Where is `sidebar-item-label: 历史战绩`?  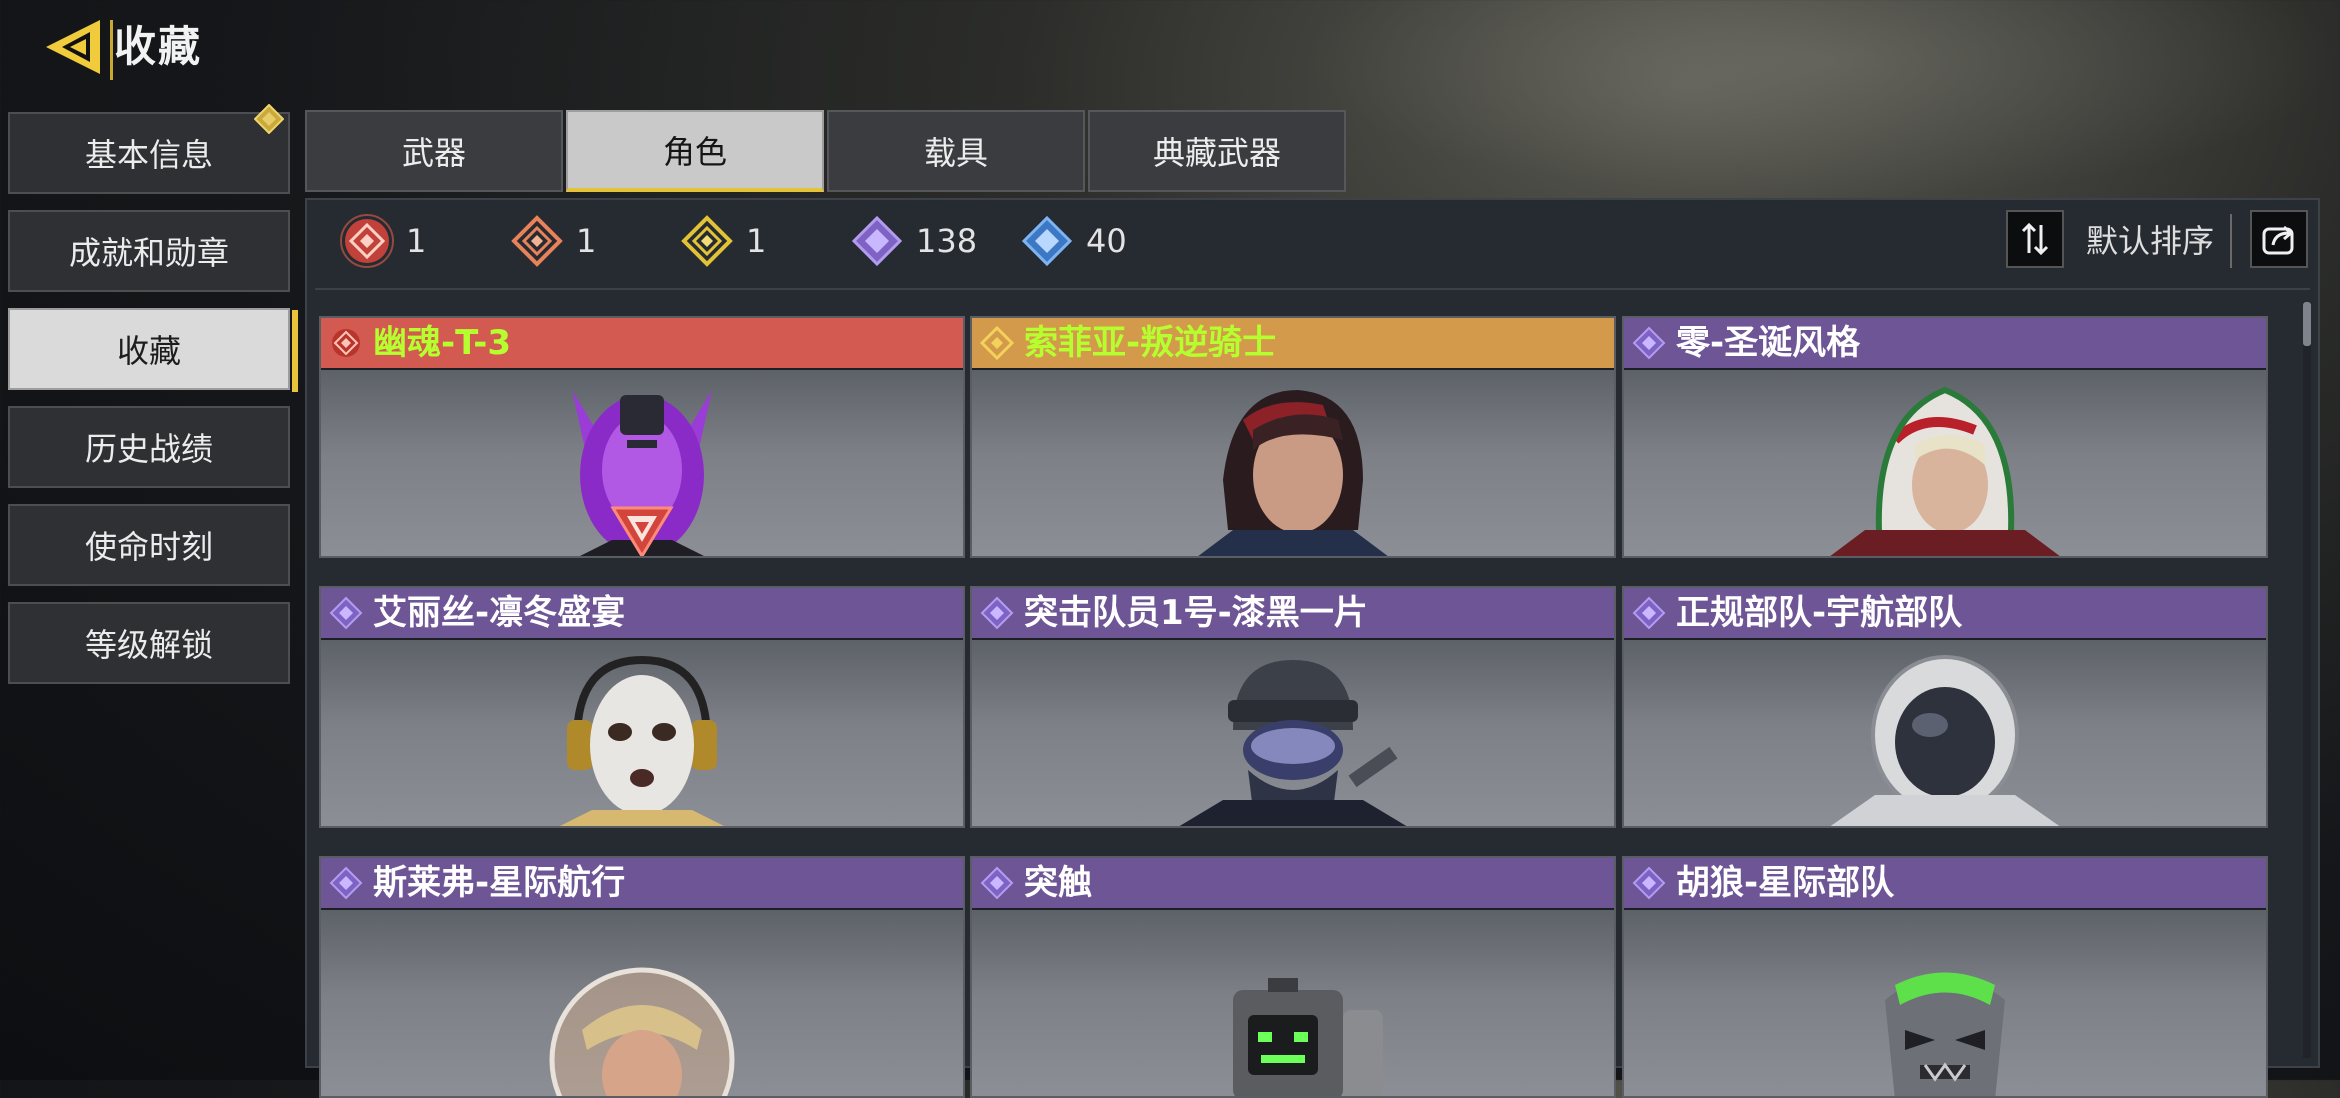
sidebar-item-label: 历史战绩 is located at coordinates (148, 449).